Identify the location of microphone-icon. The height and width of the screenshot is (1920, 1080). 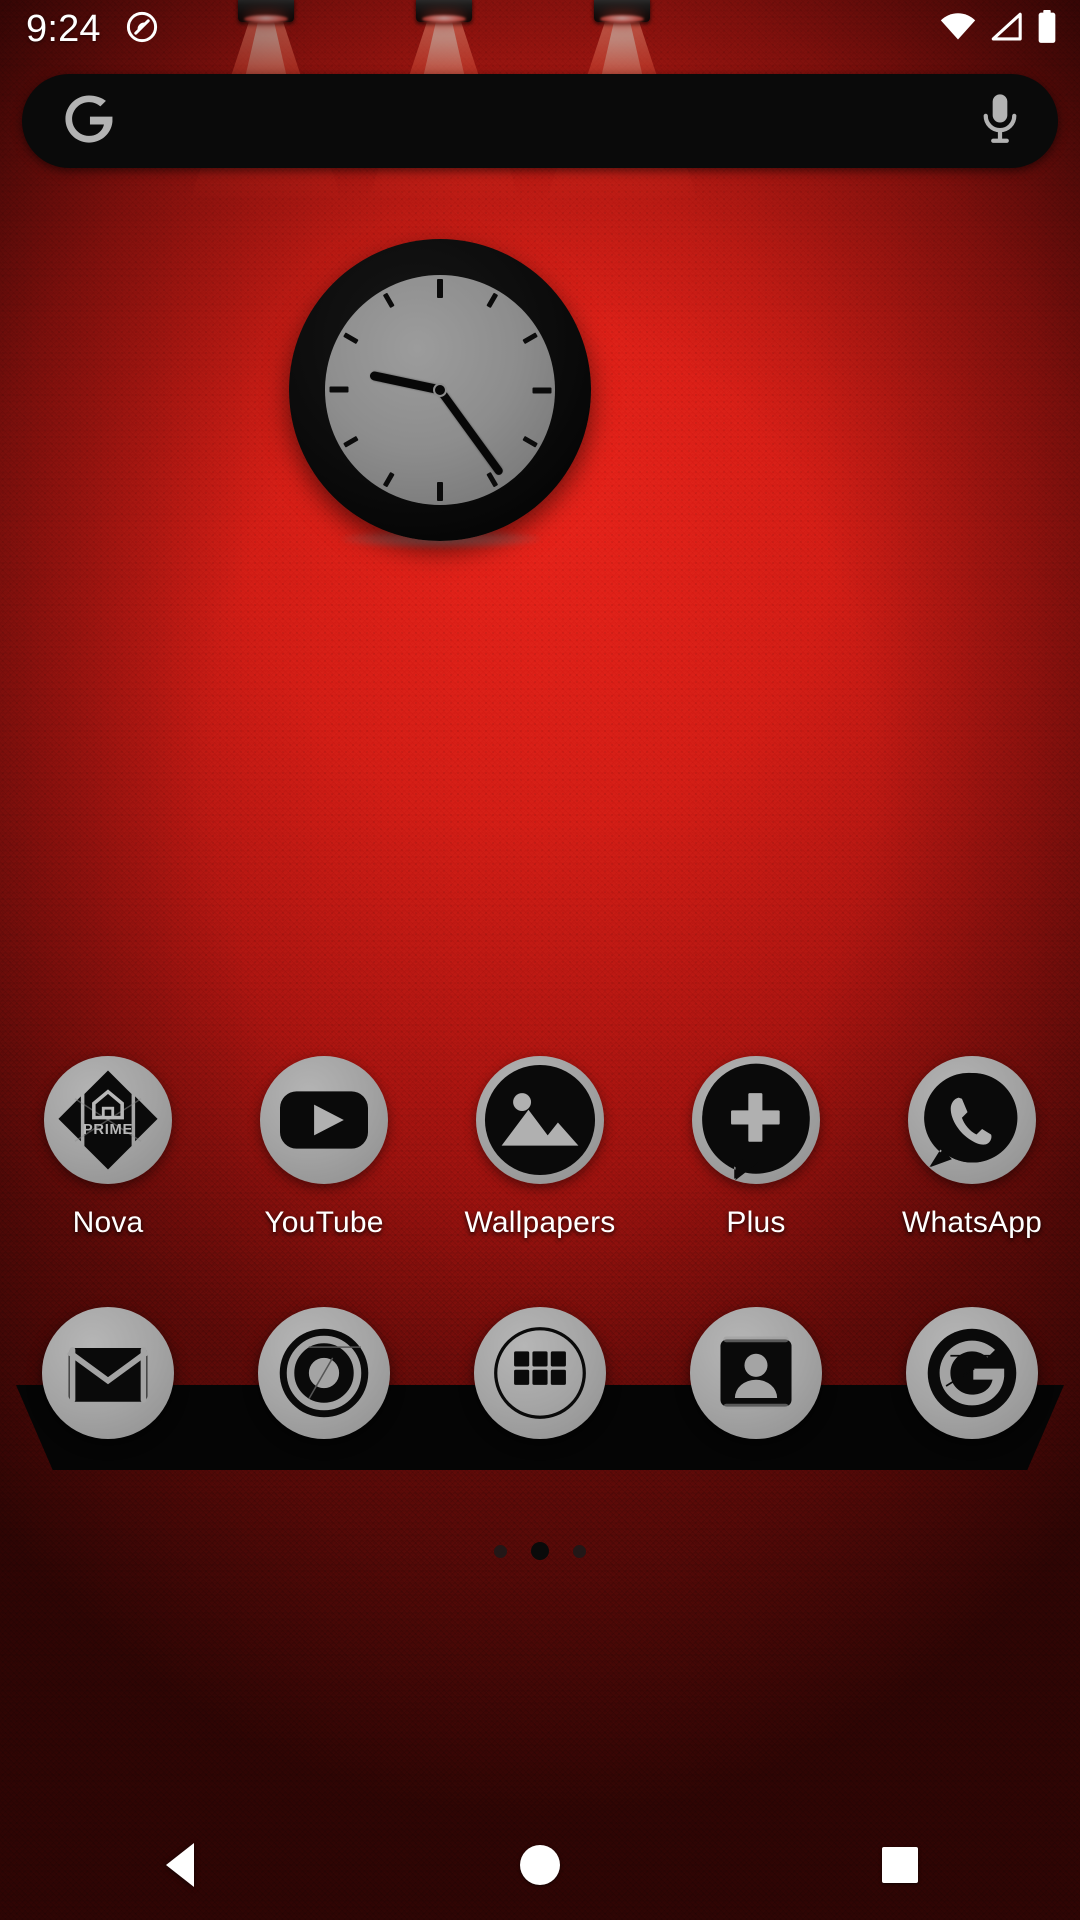
(1000, 121).